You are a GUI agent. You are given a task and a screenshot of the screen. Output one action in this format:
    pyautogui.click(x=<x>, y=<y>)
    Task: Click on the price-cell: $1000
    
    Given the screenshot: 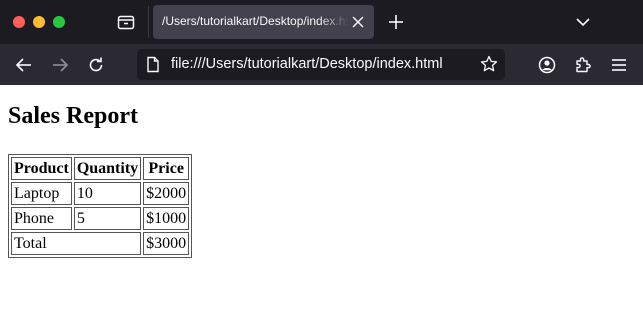 What is the action you would take?
    pyautogui.click(x=166, y=218)
    